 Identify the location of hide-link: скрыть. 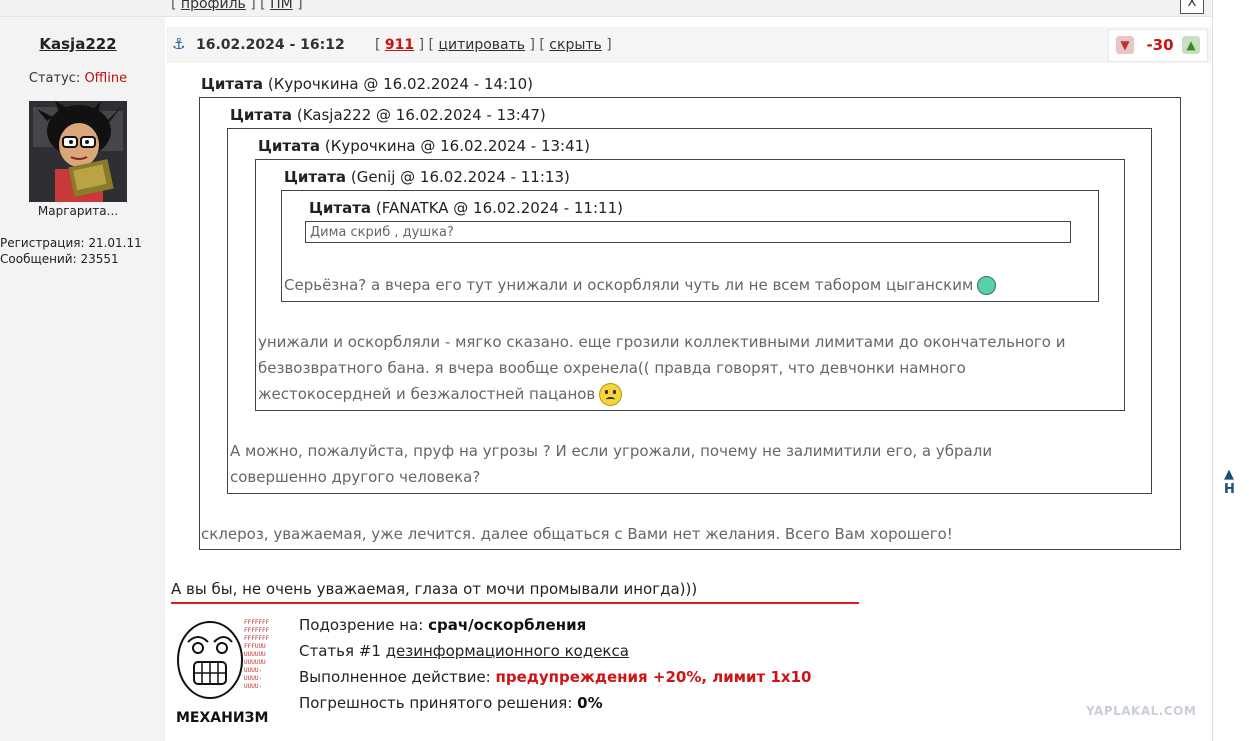
(575, 45).